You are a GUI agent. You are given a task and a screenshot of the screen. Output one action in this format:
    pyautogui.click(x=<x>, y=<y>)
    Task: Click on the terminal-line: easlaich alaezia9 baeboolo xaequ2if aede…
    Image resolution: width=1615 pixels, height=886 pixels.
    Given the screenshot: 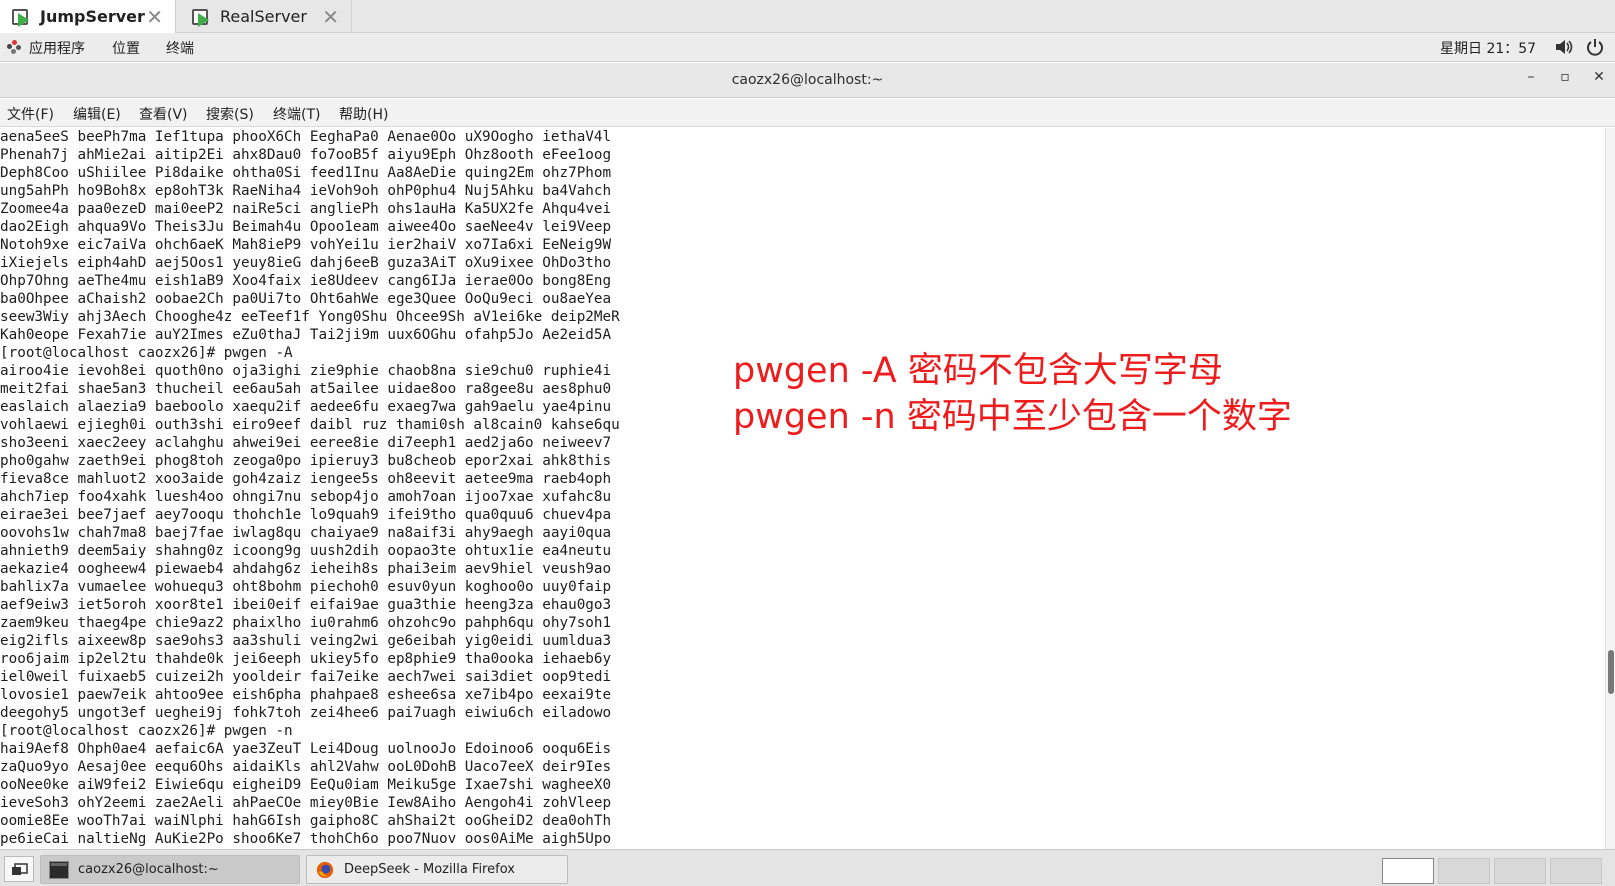 What is the action you would take?
    pyautogui.click(x=306, y=407)
    